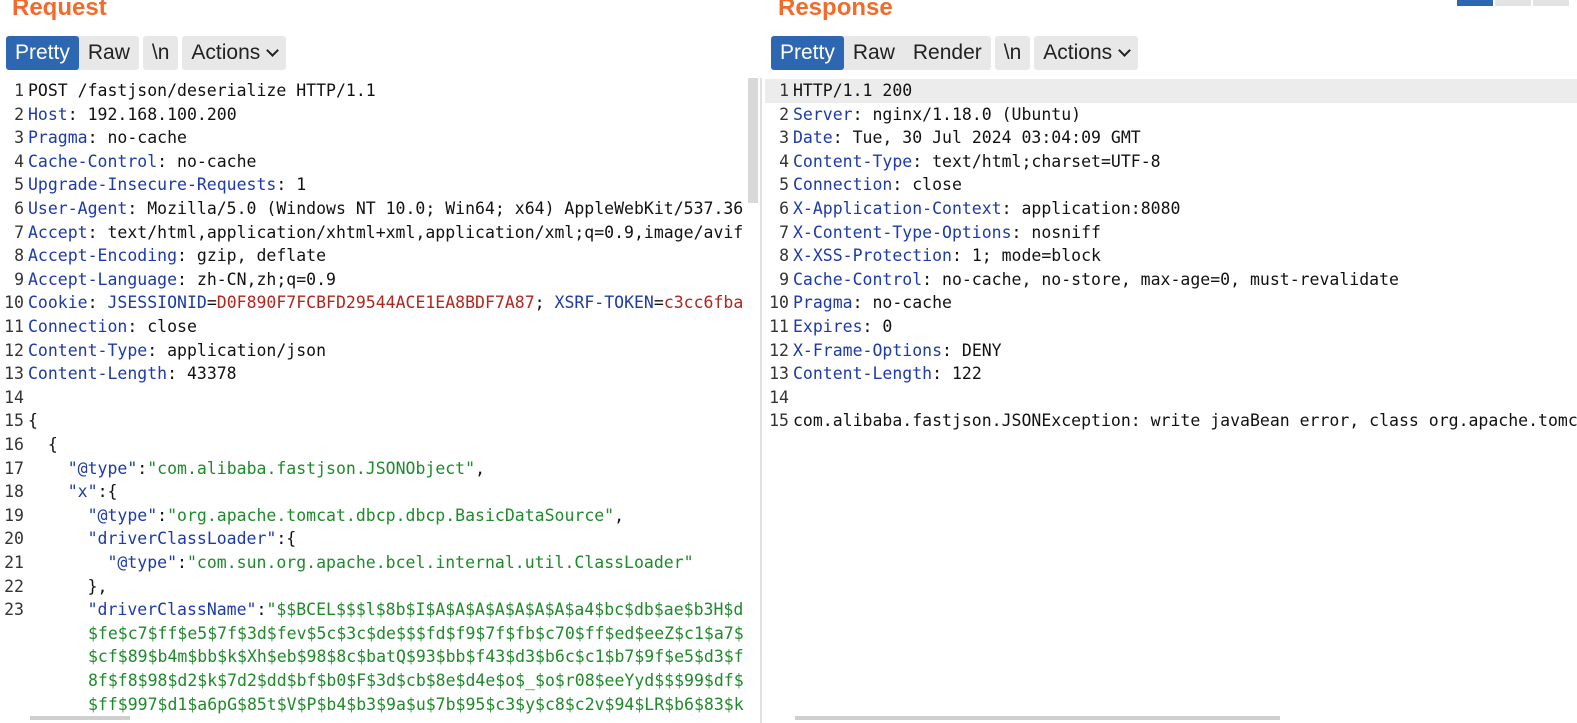  What do you see at coordinates (887, 374) in the screenshot?
I see `line-content: Content-Length: 122` at bounding box center [887, 374].